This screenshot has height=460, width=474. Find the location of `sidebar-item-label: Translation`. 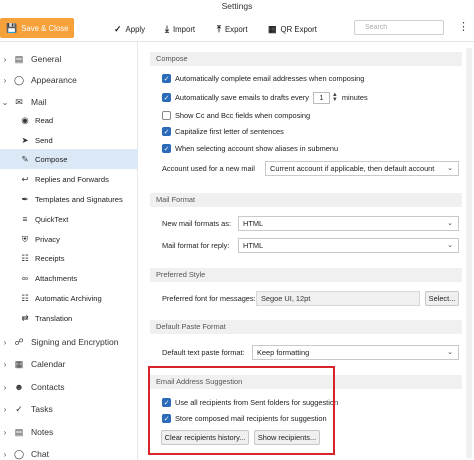

sidebar-item-label: Translation is located at coordinates (54, 318).